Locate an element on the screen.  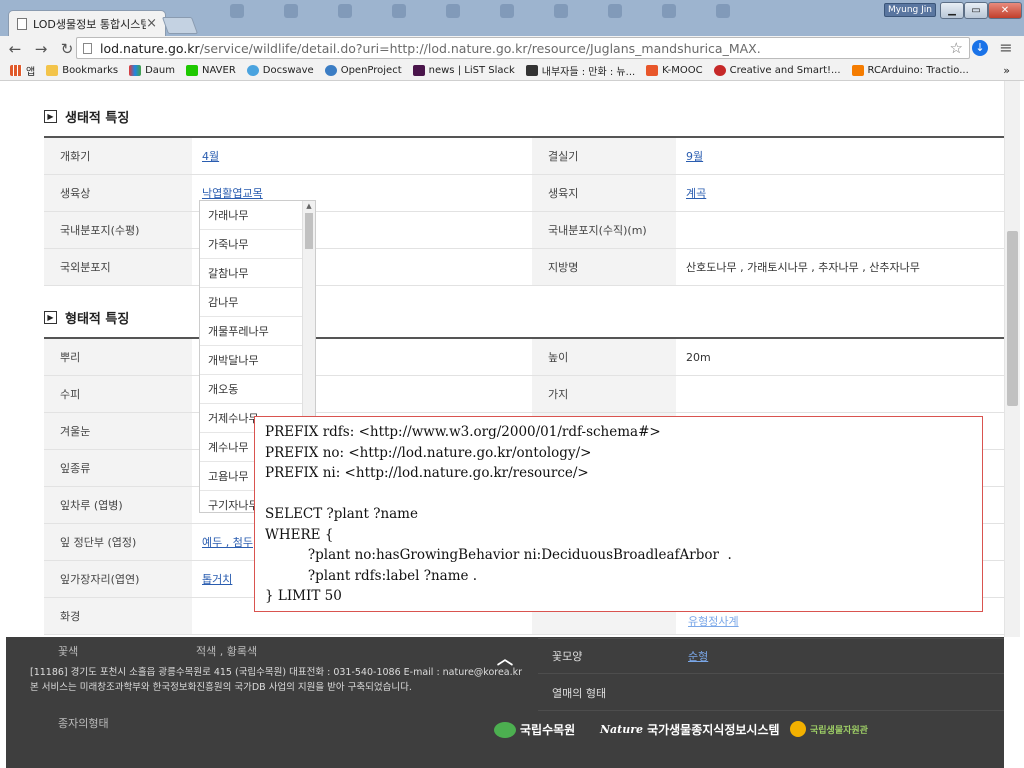
user-badge: Myung Jin is located at coordinates (910, 10).